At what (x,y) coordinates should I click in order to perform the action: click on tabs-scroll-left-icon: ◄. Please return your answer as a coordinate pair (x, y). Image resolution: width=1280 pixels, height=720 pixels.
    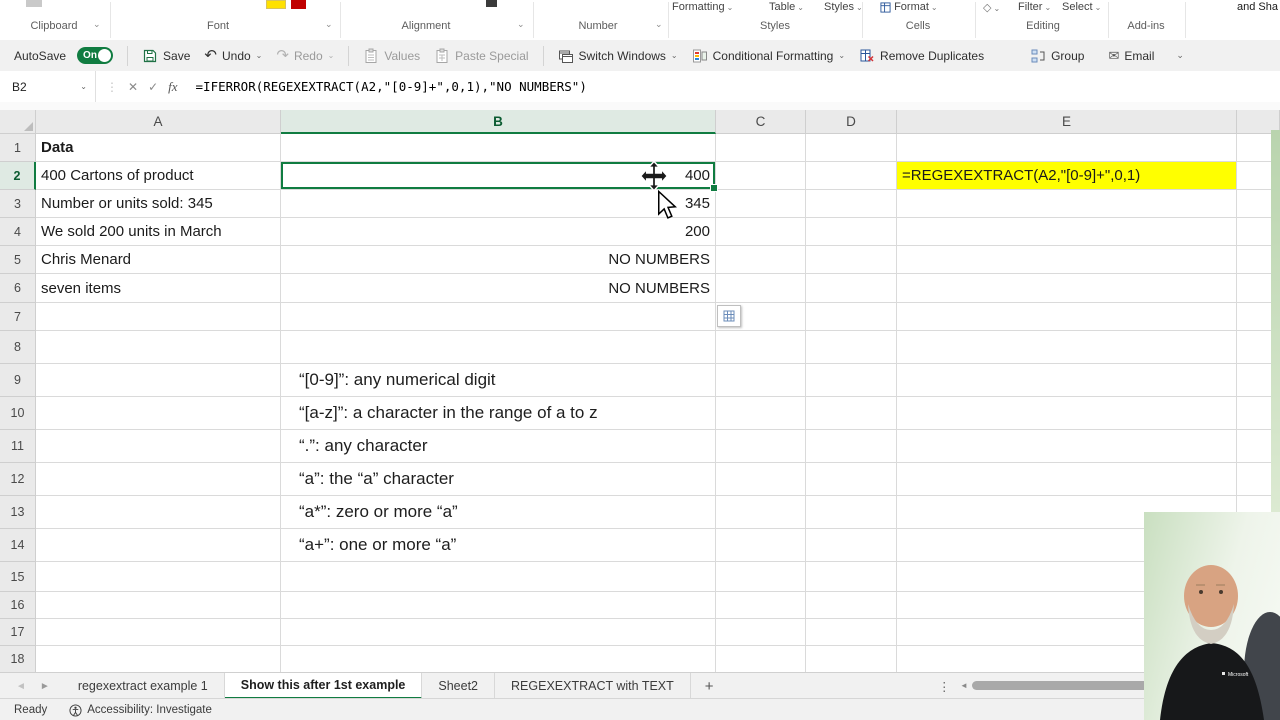
    Looking at the image, I should click on (21, 686).